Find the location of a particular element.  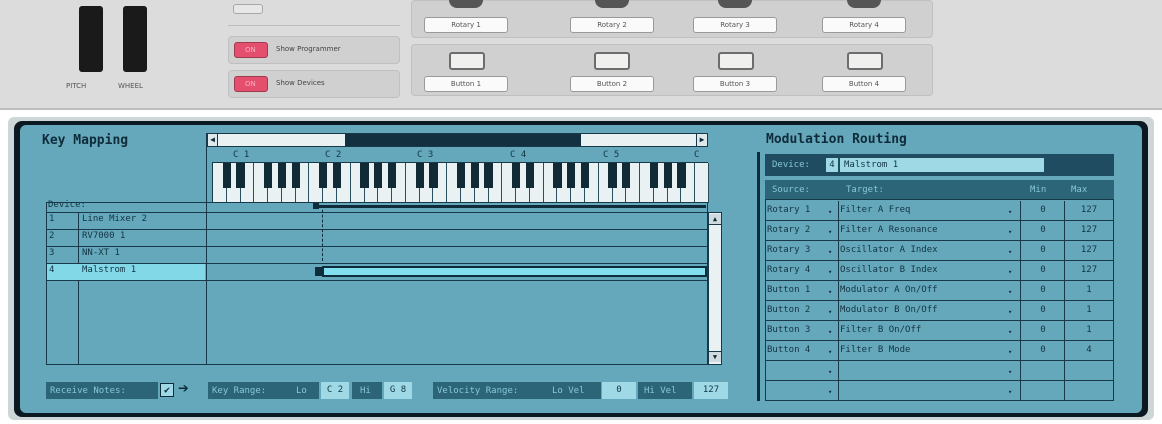

mod-target-cell: Oscillator A Index is located at coordinates (930, 250).